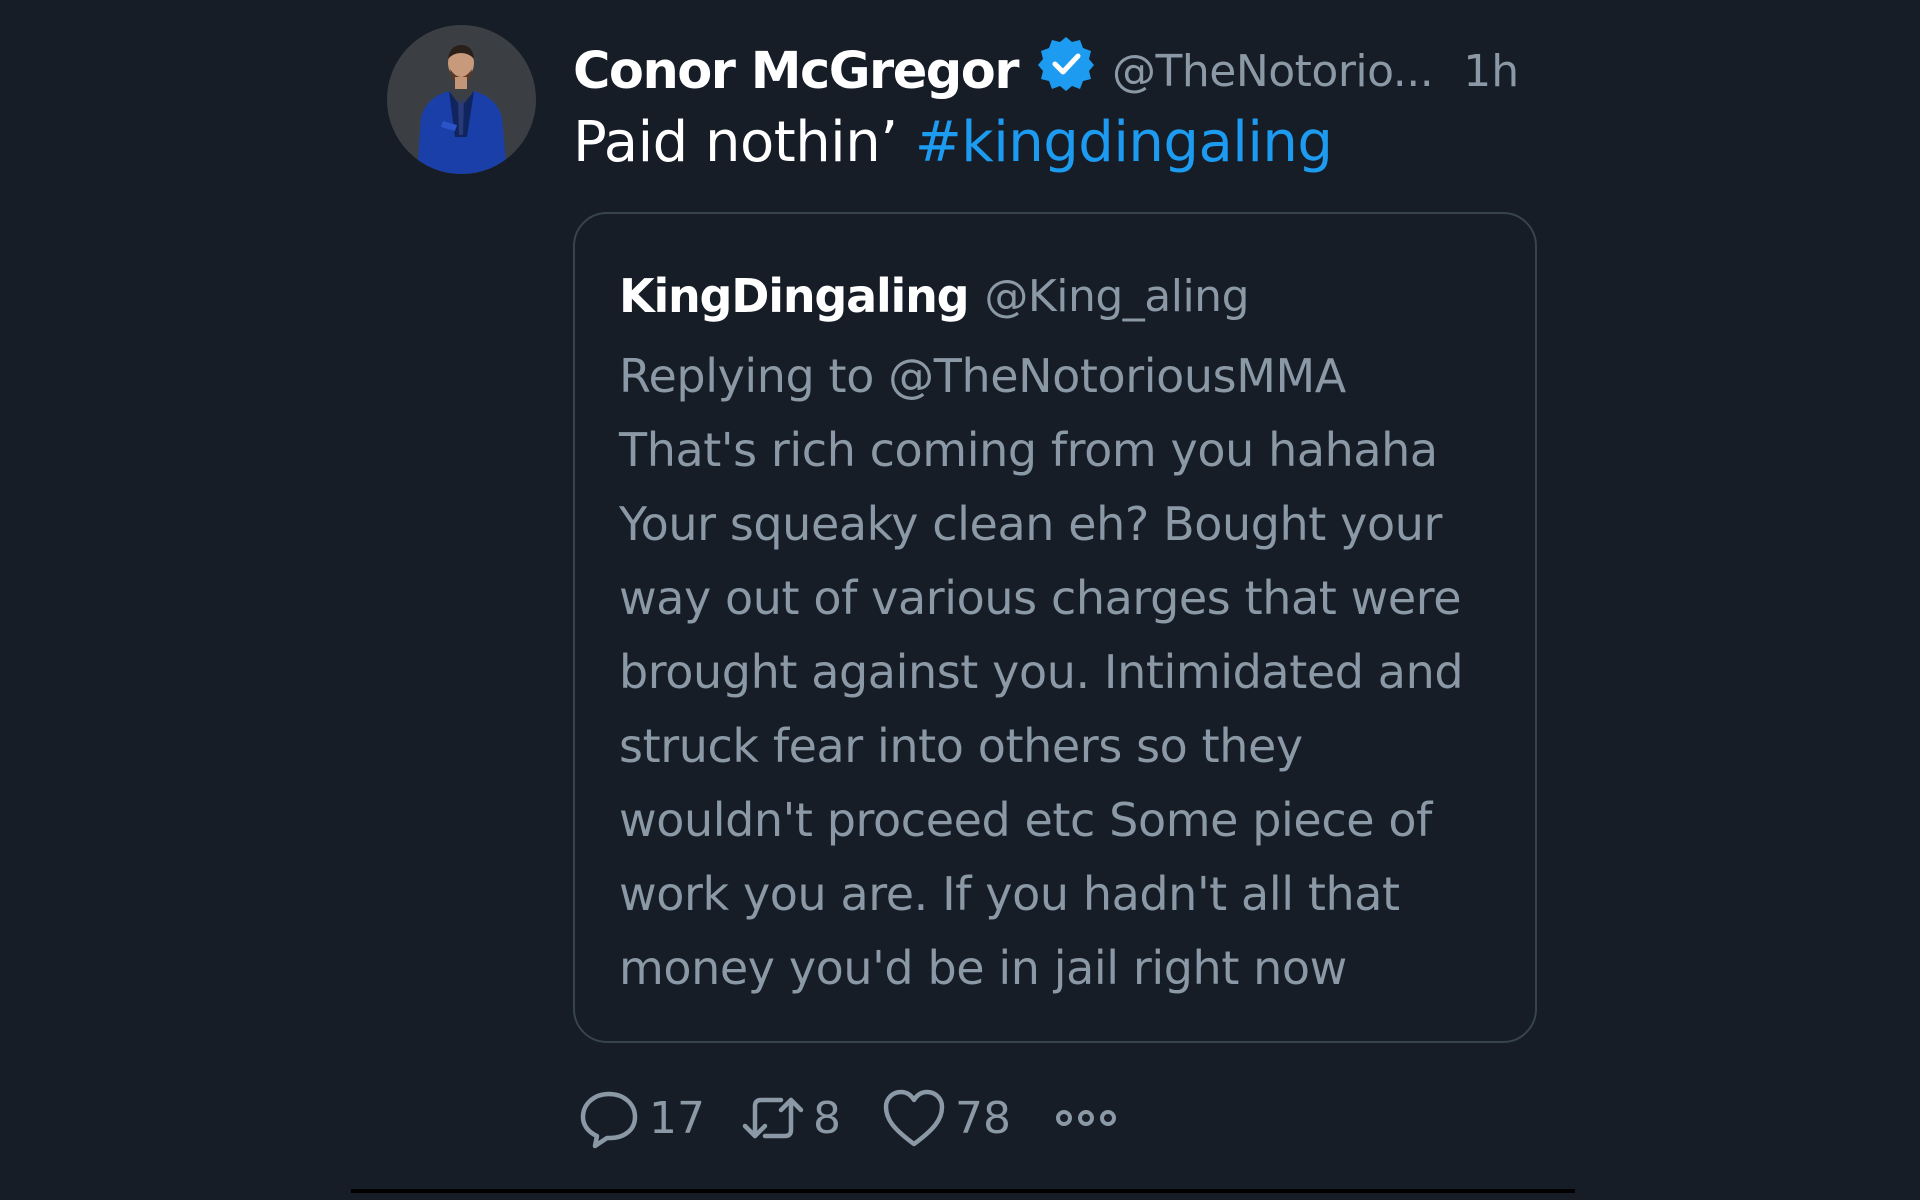 This screenshot has width=1920, height=1200. What do you see at coordinates (914, 1118) in the screenshot?
I see `heart-icon` at bounding box center [914, 1118].